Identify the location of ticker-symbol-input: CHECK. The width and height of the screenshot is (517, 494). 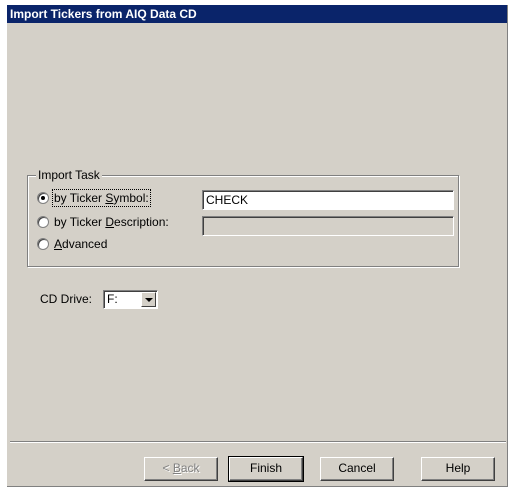
(328, 200).